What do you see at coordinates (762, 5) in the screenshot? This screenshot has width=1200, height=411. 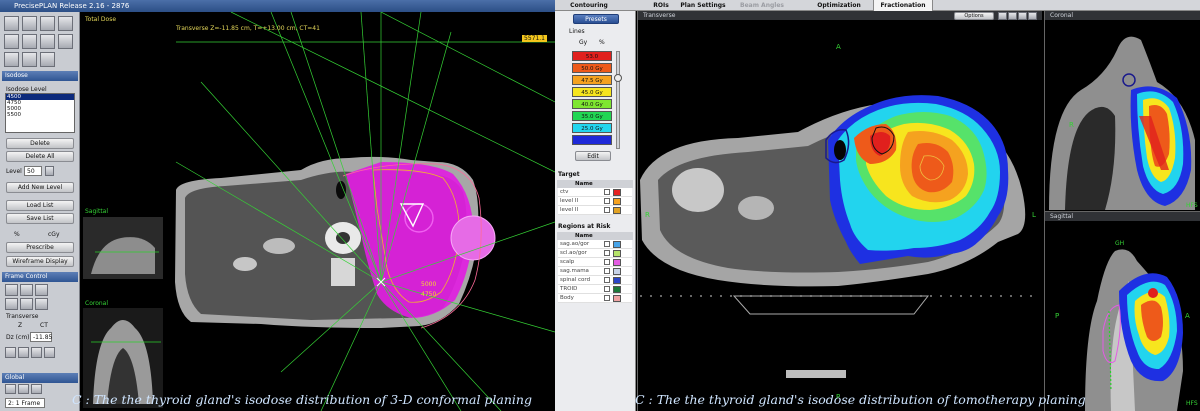 I see `tab-beam-angles: Beam Angles` at bounding box center [762, 5].